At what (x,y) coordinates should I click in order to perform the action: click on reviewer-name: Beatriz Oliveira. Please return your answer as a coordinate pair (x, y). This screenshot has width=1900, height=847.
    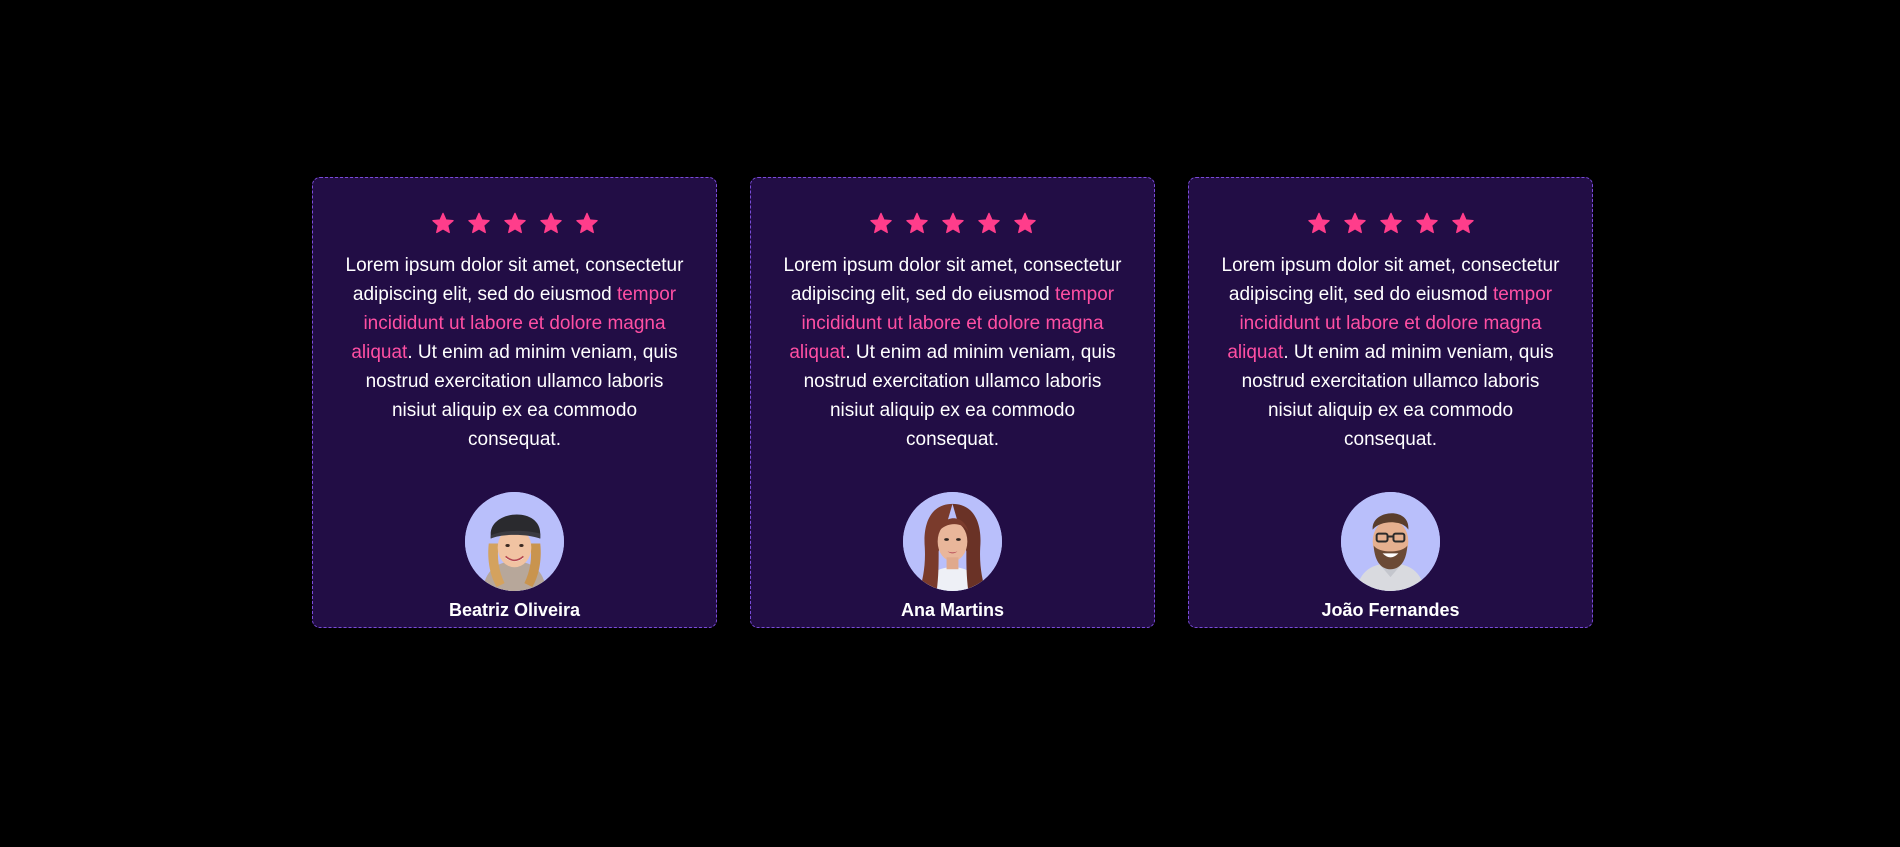
    Looking at the image, I should click on (514, 610).